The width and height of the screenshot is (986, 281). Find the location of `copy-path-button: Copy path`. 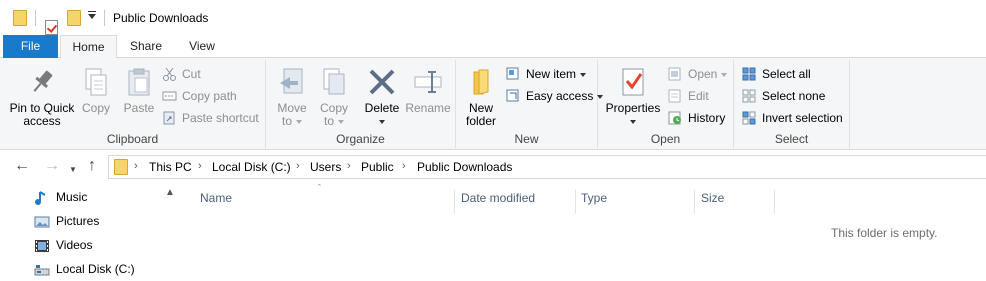

copy-path-button: Copy path is located at coordinates (199, 96).